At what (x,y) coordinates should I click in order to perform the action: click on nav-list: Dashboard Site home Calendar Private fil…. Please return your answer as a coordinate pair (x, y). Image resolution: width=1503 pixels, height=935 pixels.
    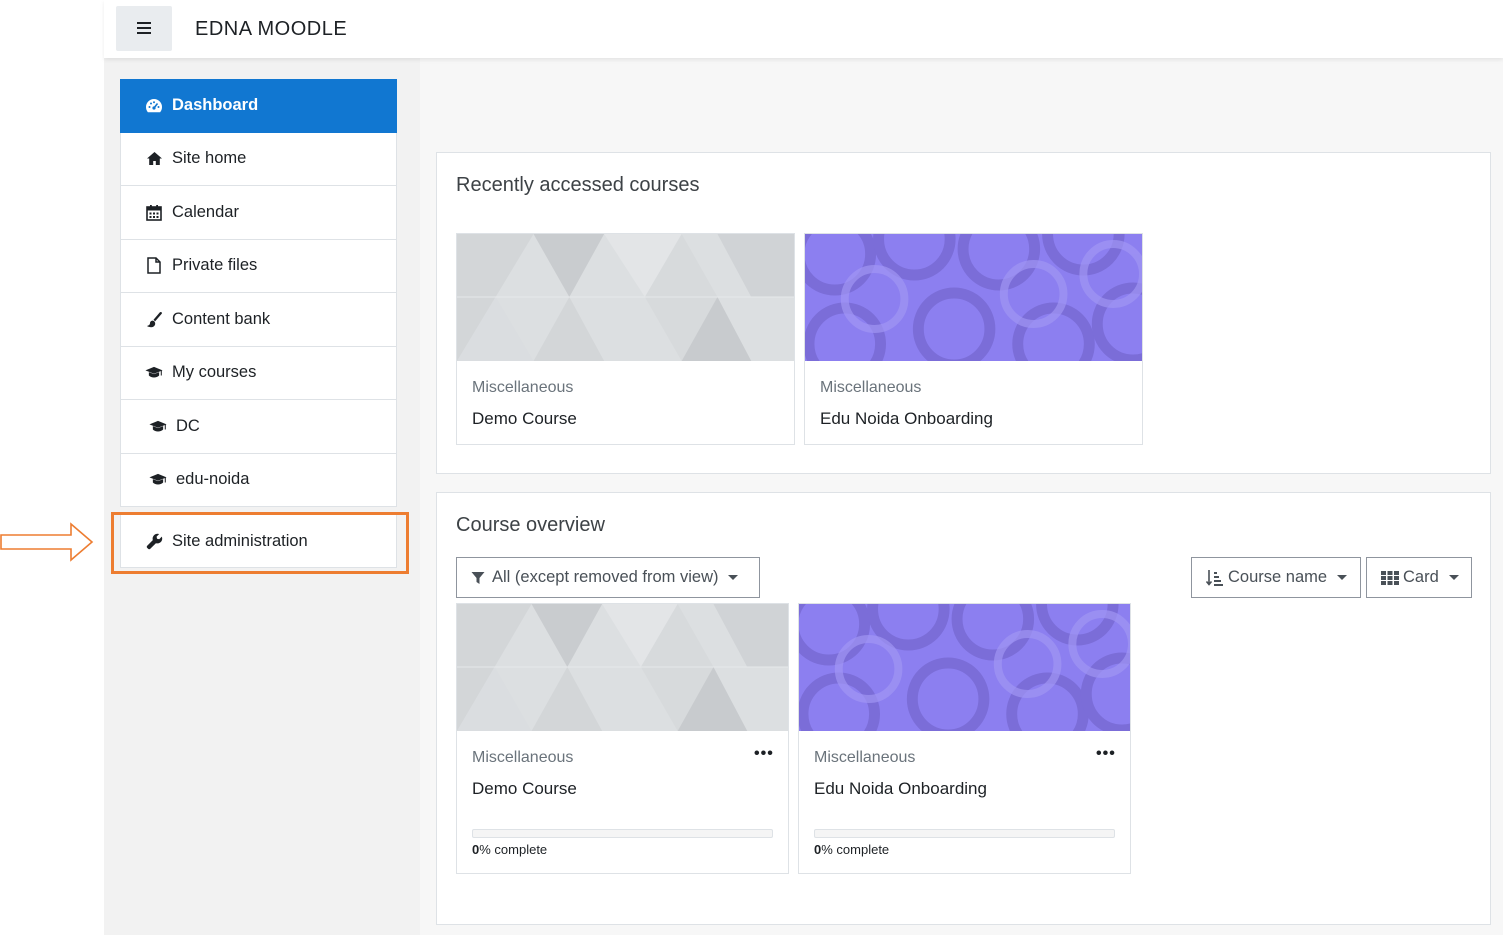
    Looking at the image, I should click on (258, 293).